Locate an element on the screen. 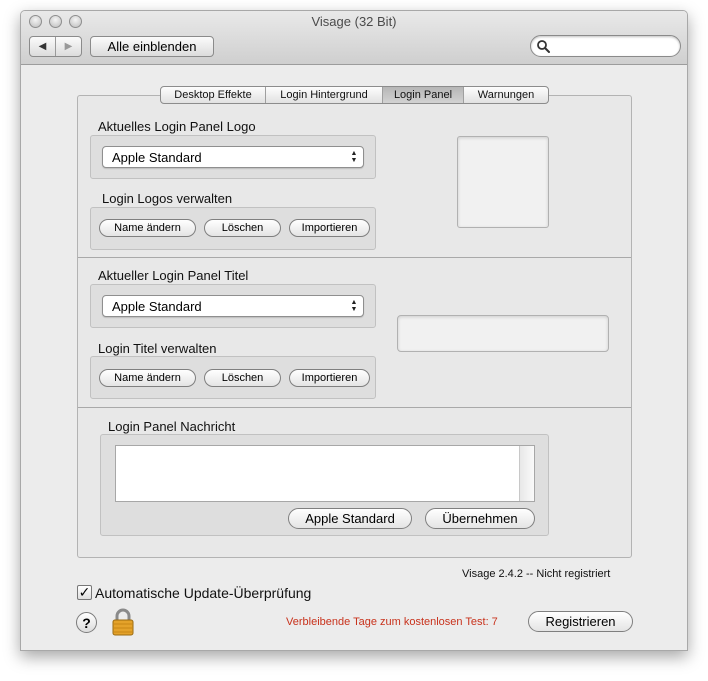  title-group-label: Aktueller Login Panel Titel is located at coordinates (173, 275).